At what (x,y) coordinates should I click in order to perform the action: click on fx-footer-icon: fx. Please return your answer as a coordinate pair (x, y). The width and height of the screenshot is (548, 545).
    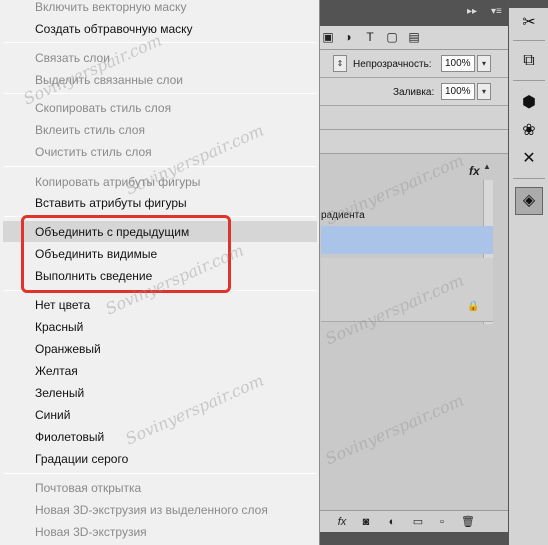
    Looking at the image, I should click on (342, 522).